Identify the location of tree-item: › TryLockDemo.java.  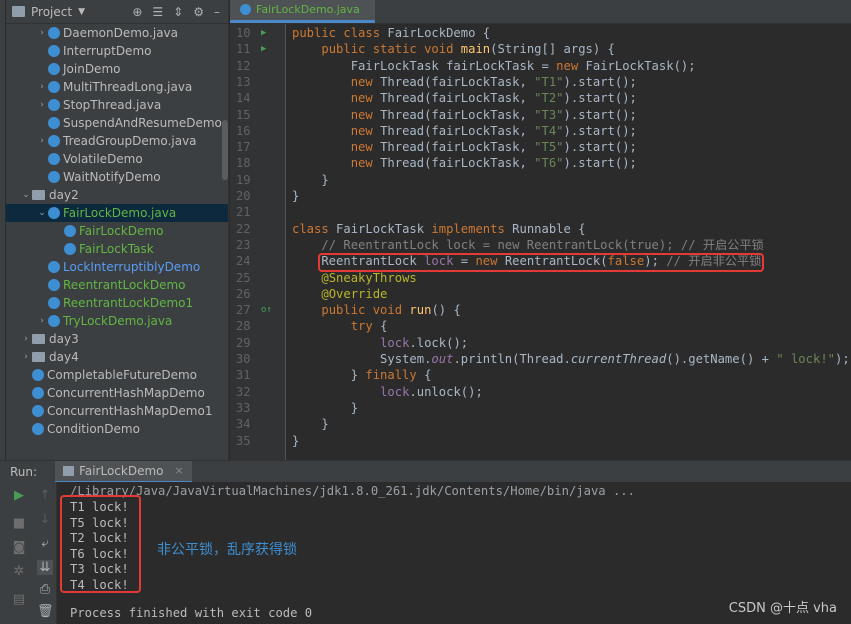
(117, 321).